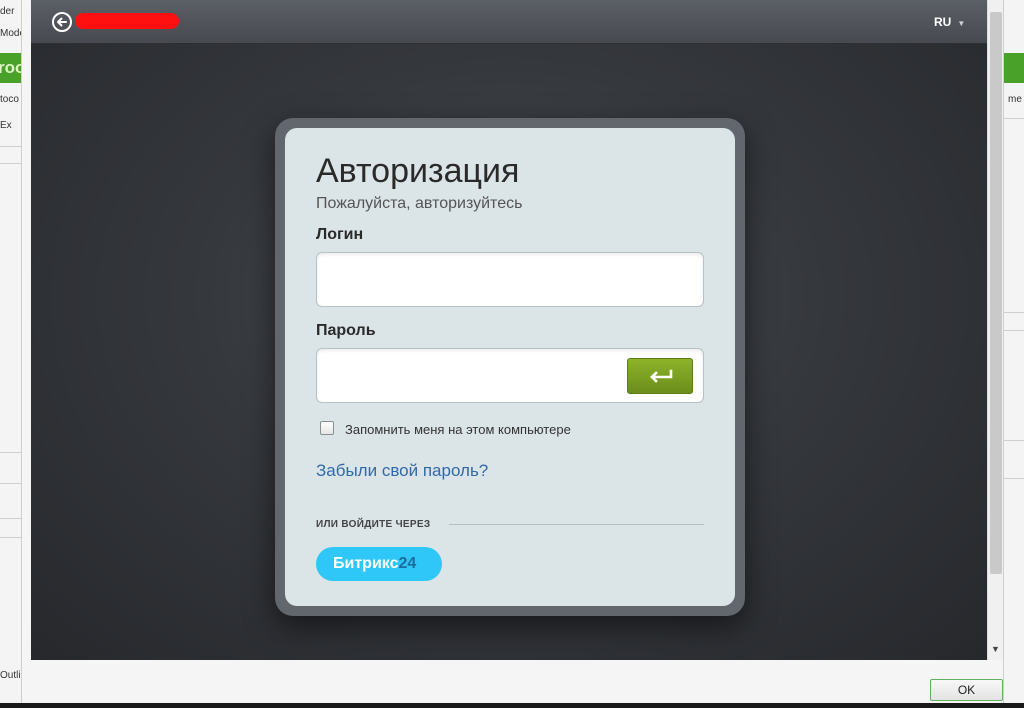 This screenshot has height=708, width=1024. I want to click on remember-checkbox, so click(327, 428).